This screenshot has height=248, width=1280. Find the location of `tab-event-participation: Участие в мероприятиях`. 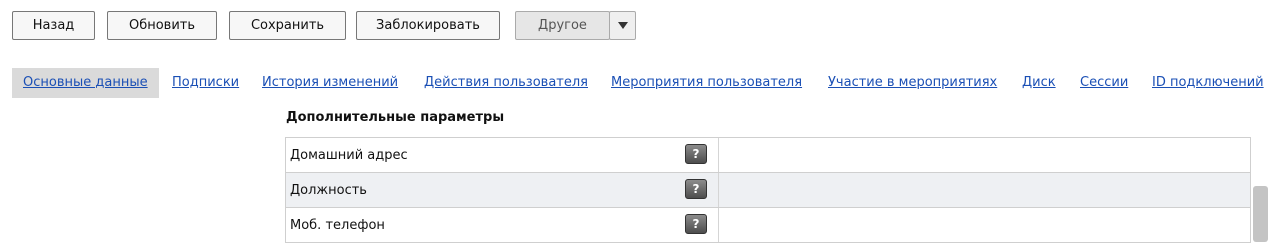

tab-event-participation: Участие в мероприятиях is located at coordinates (912, 83).